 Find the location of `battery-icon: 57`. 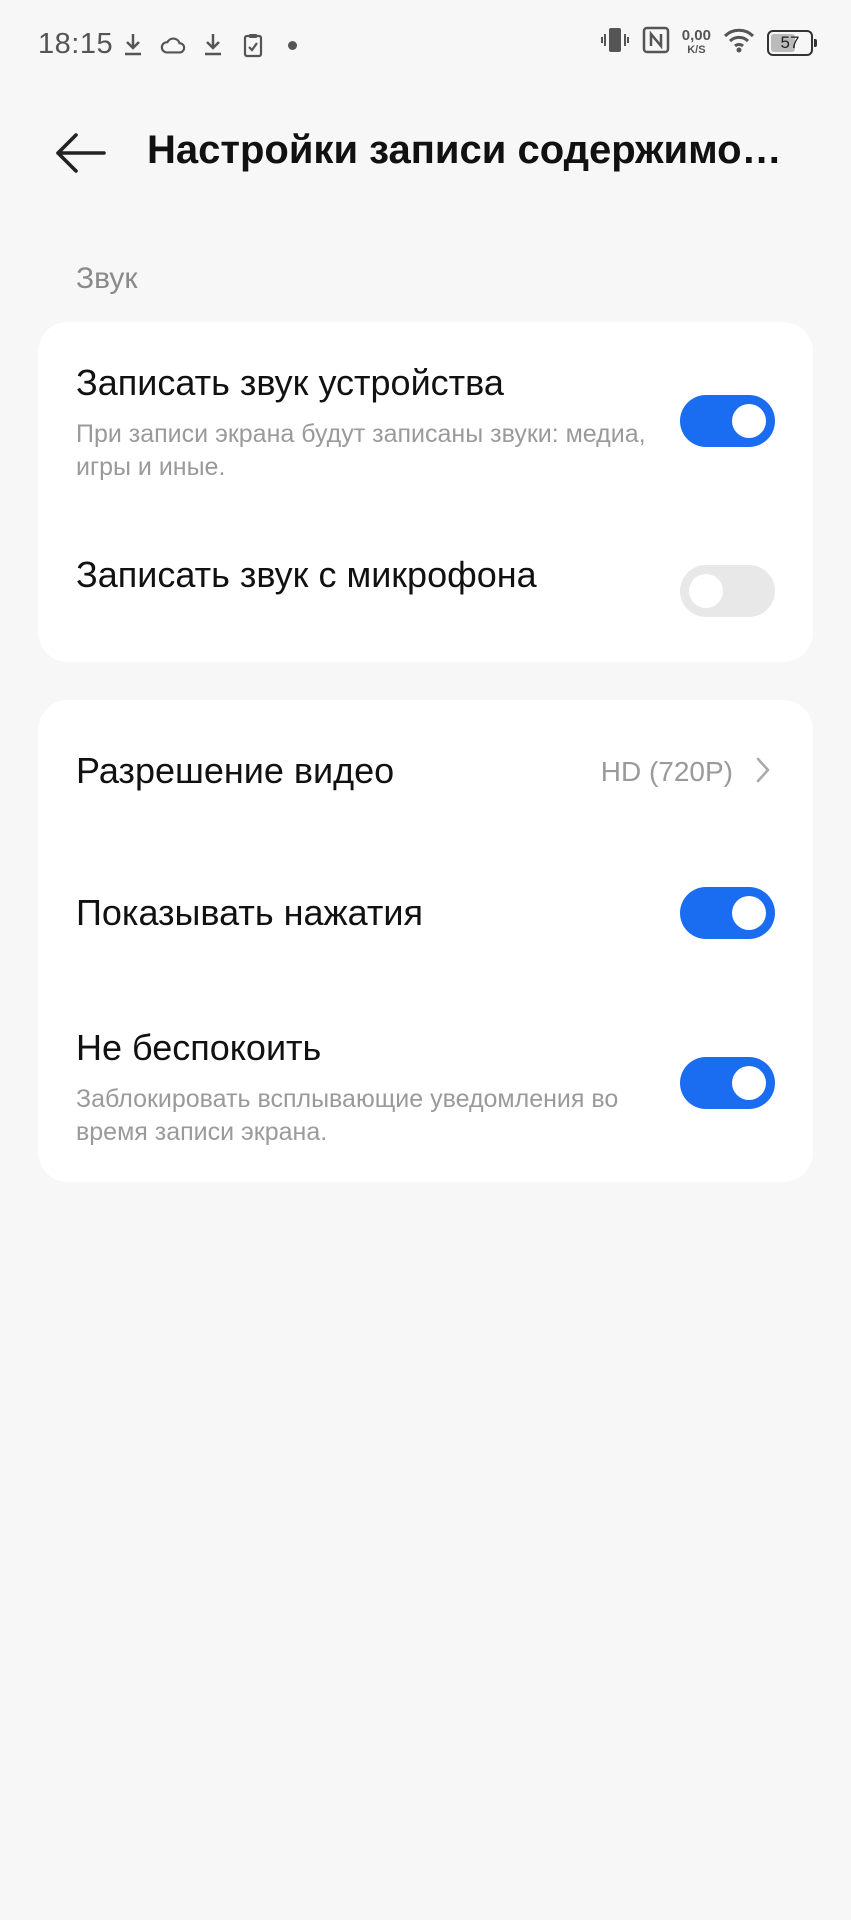

battery-icon: 57 is located at coordinates (792, 42).